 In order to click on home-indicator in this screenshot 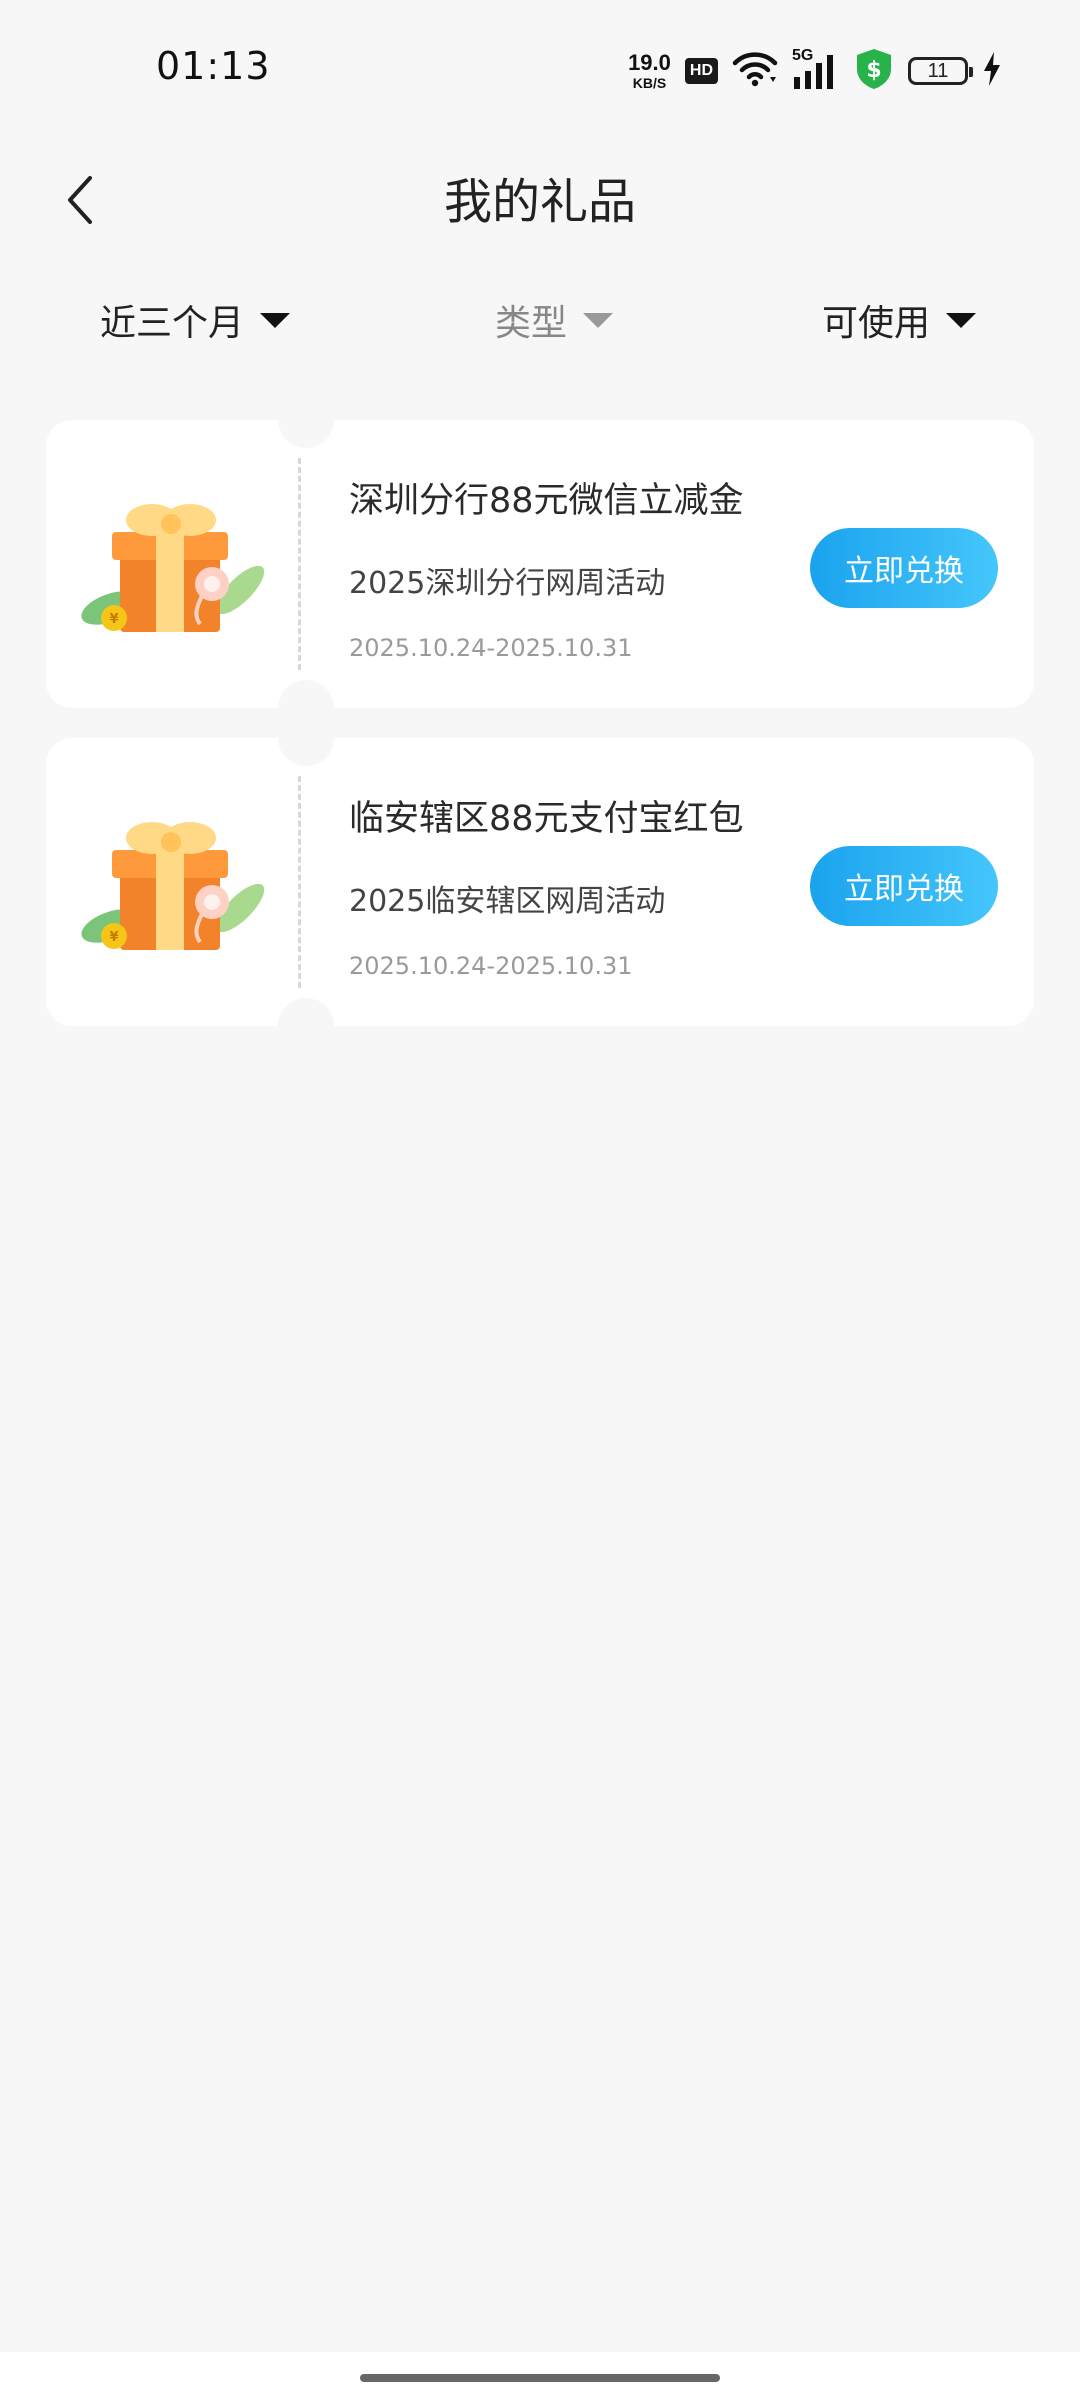, I will do `click(540, 2378)`.